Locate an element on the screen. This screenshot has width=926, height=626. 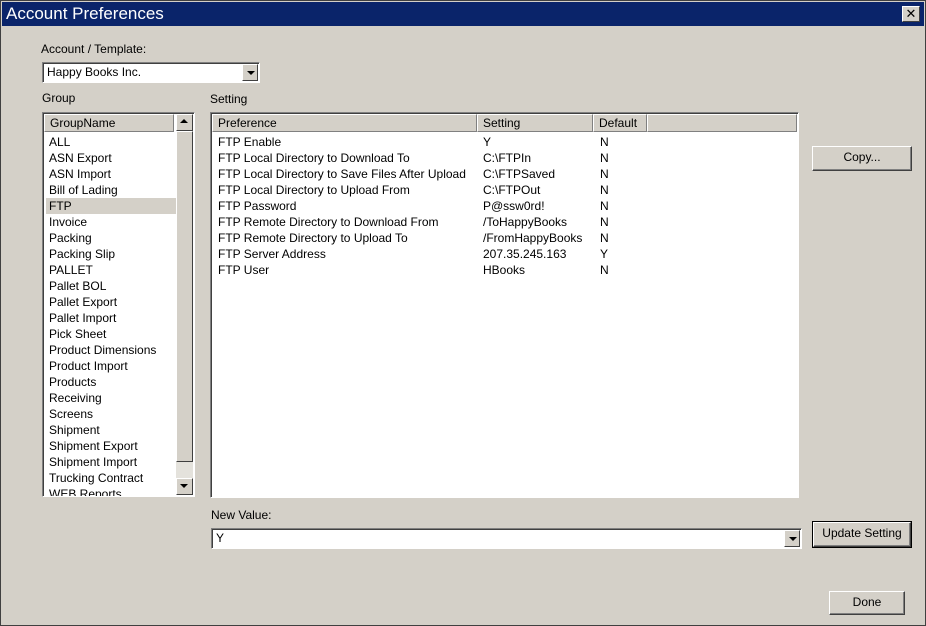
arrow-up-icon is located at coordinates (184, 121).